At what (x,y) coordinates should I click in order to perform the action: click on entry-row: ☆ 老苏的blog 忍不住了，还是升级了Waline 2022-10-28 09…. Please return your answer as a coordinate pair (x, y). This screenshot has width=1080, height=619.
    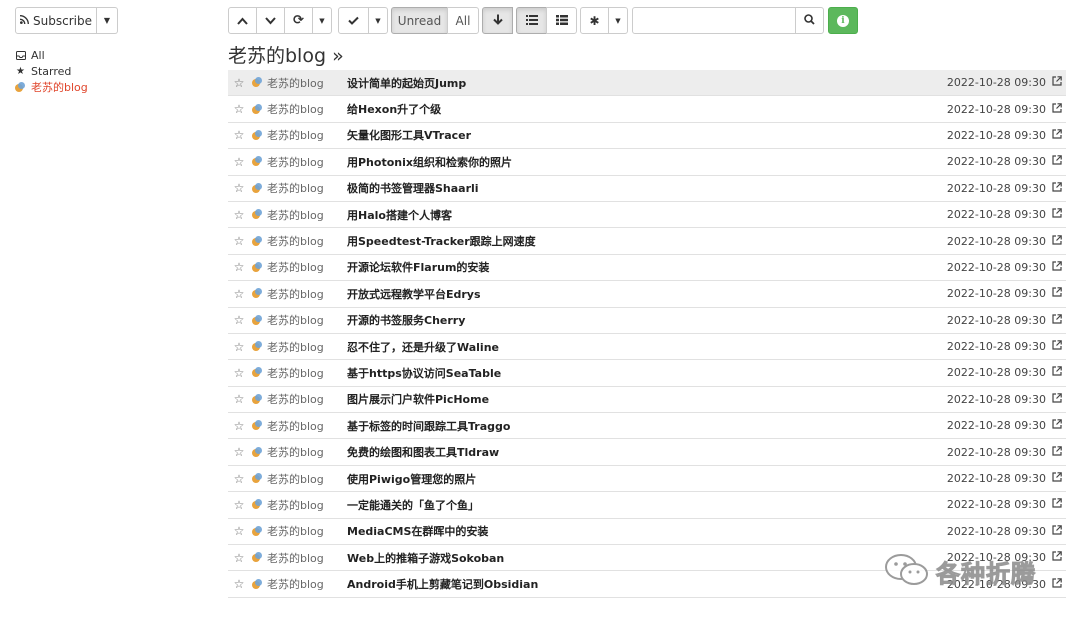
    Looking at the image, I should click on (647, 347).